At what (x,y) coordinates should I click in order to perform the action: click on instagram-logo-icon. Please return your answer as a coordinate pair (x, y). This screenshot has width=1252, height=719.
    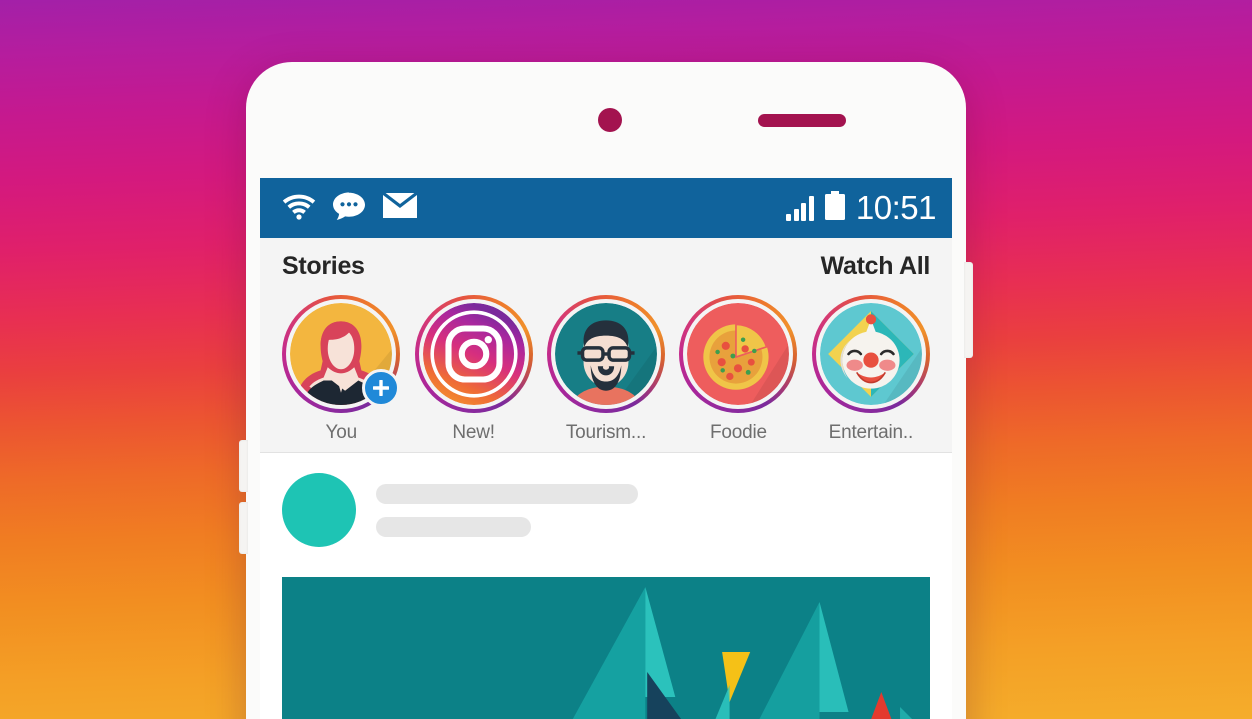
    Looking at the image, I should click on (473, 354).